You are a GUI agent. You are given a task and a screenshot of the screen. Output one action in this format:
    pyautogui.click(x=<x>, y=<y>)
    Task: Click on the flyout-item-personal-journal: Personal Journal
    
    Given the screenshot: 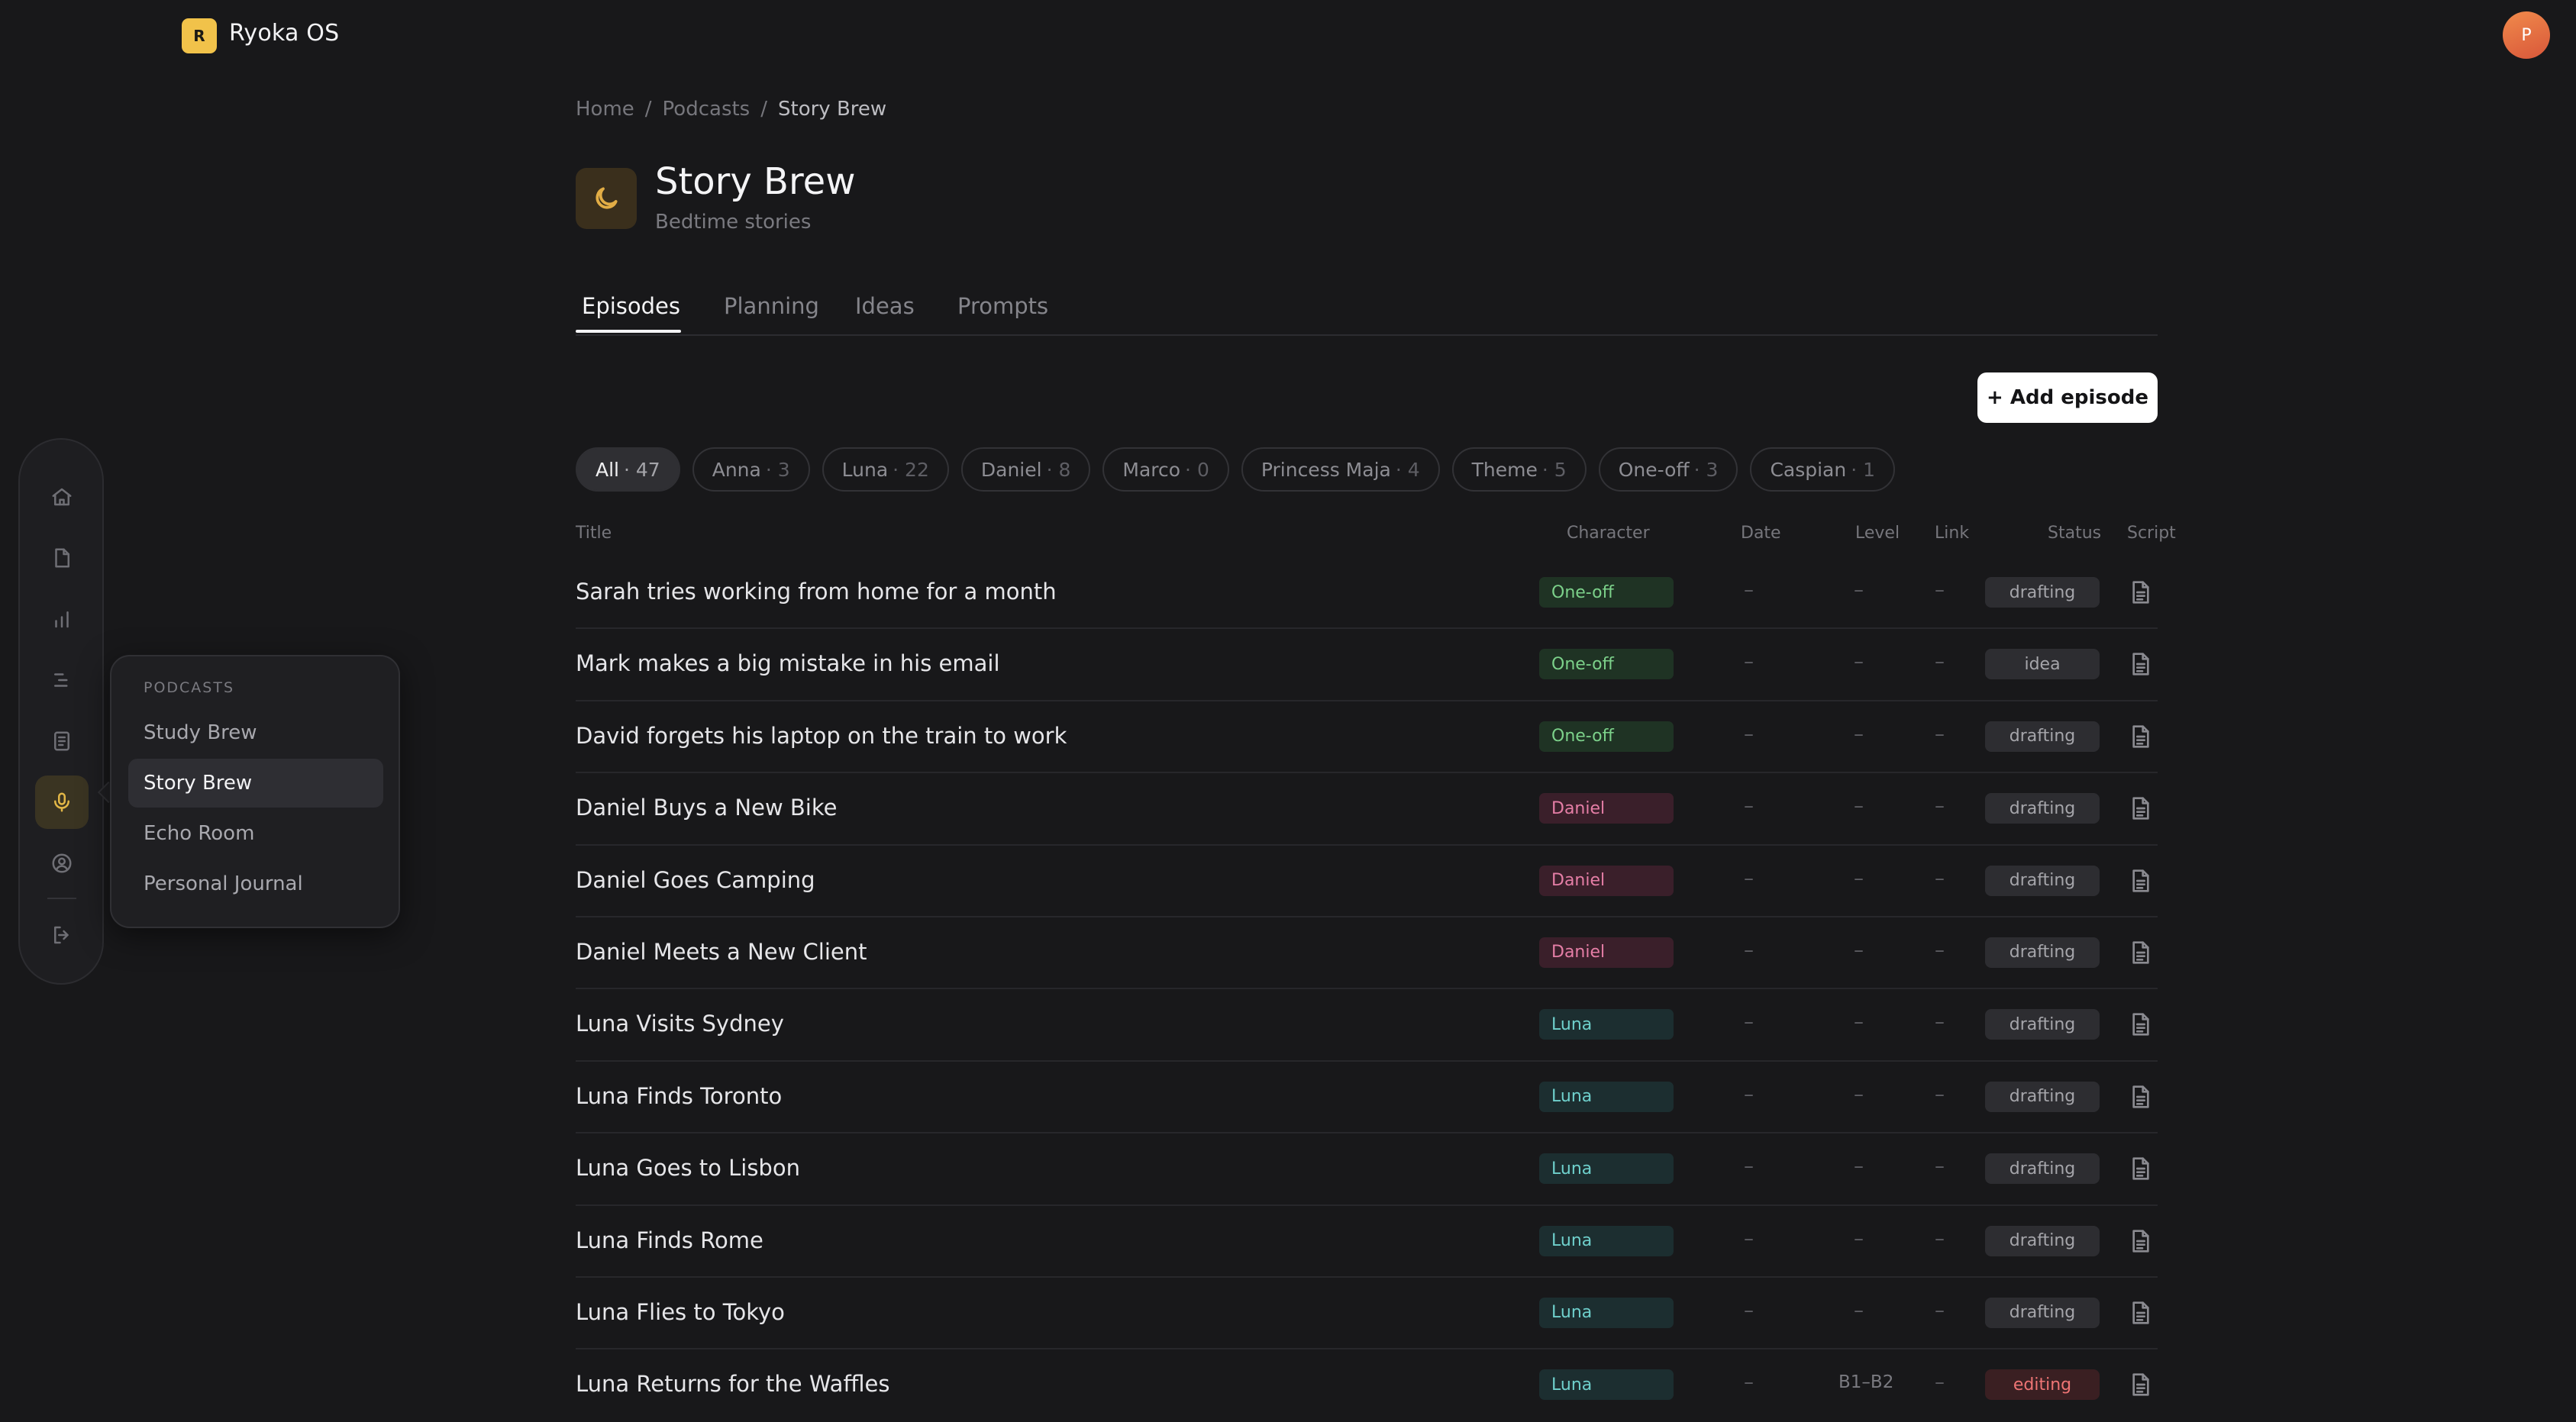 What is the action you would take?
    pyautogui.click(x=255, y=883)
    